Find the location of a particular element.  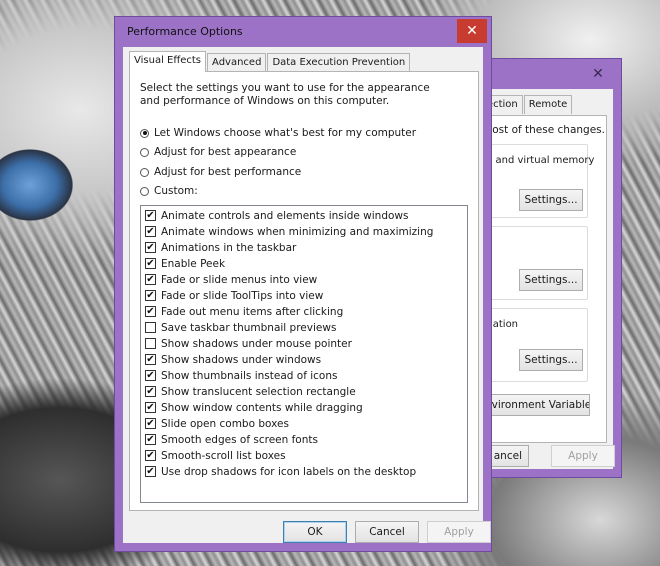

list-item: ✔ Animations in the taskbar is located at coordinates (220, 247).